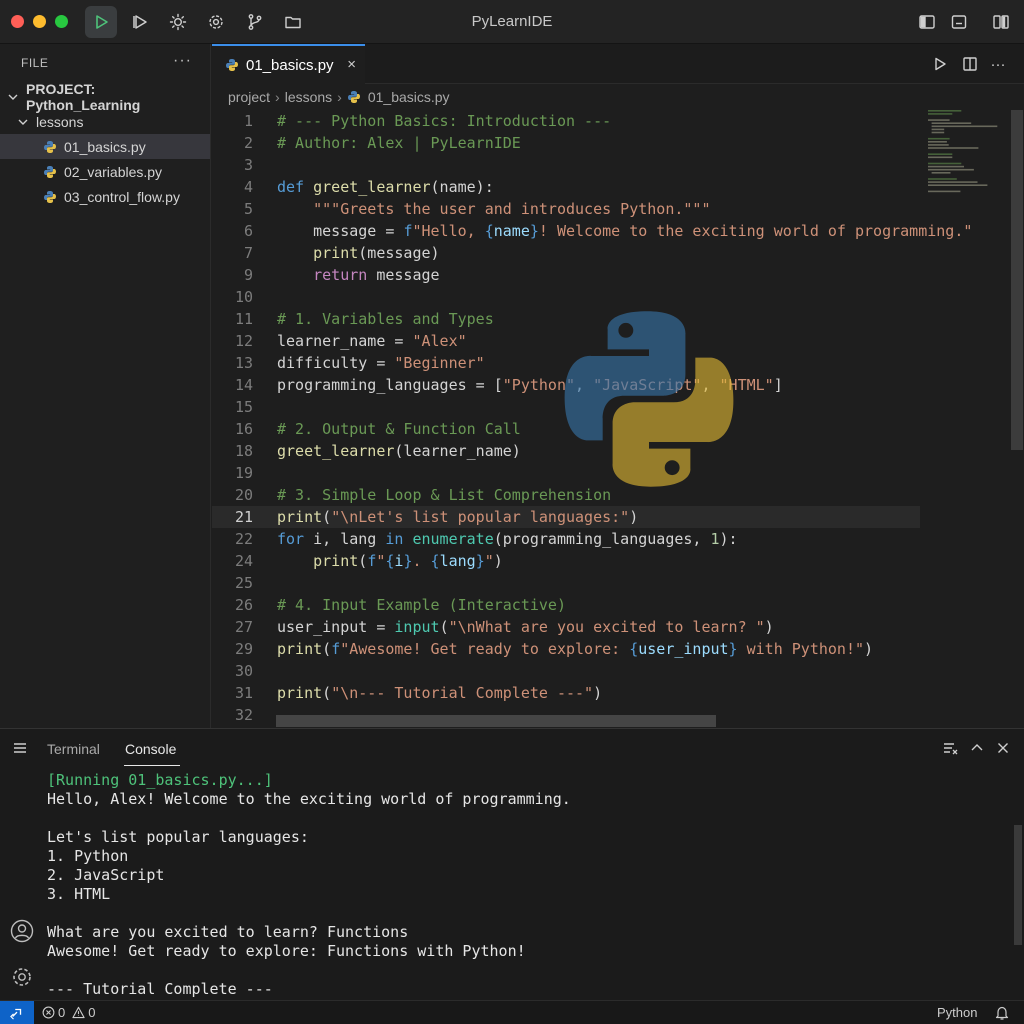 The image size is (1024, 1024). Describe the element at coordinates (968, 153) in the screenshot. I see `minimap` at that location.